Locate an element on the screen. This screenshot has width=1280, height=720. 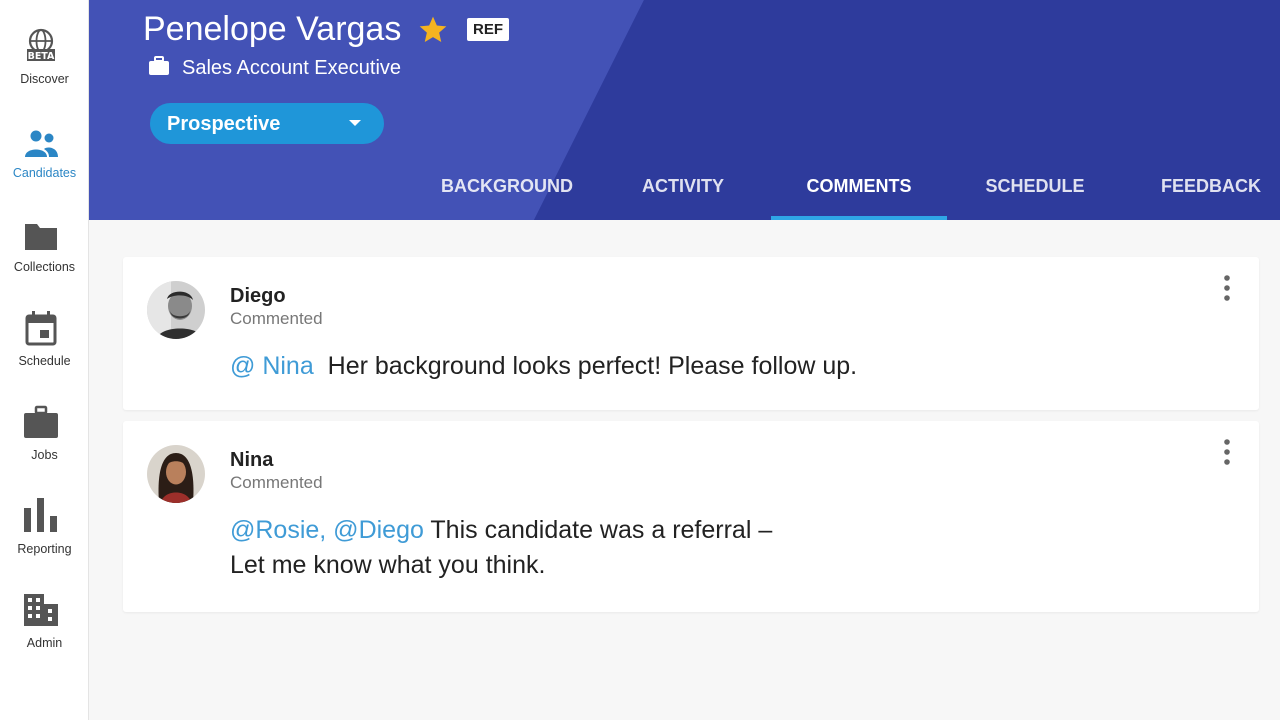
sidebar-item-label: Discover is located at coordinates (44, 79).